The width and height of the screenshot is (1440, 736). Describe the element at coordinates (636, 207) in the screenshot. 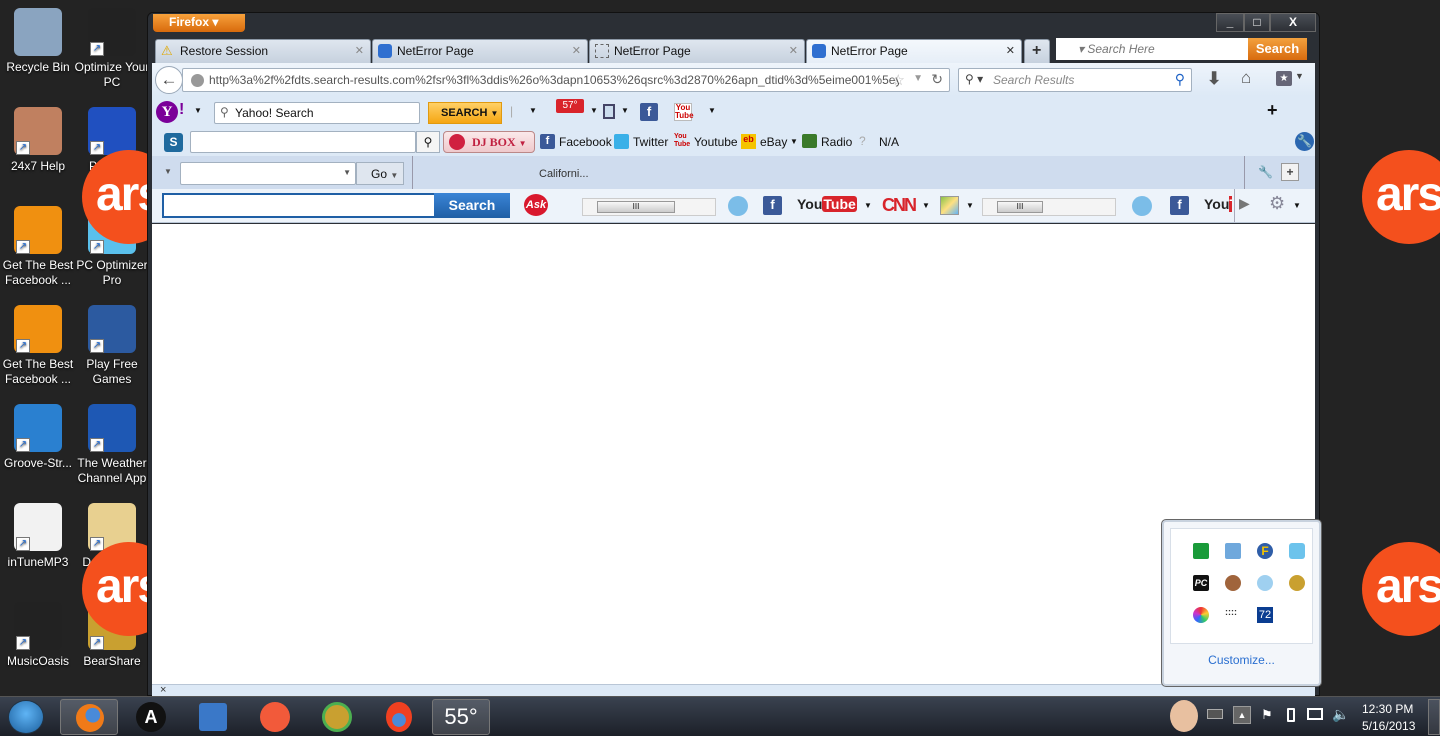

I see `scrollbar-thumb: III` at that location.